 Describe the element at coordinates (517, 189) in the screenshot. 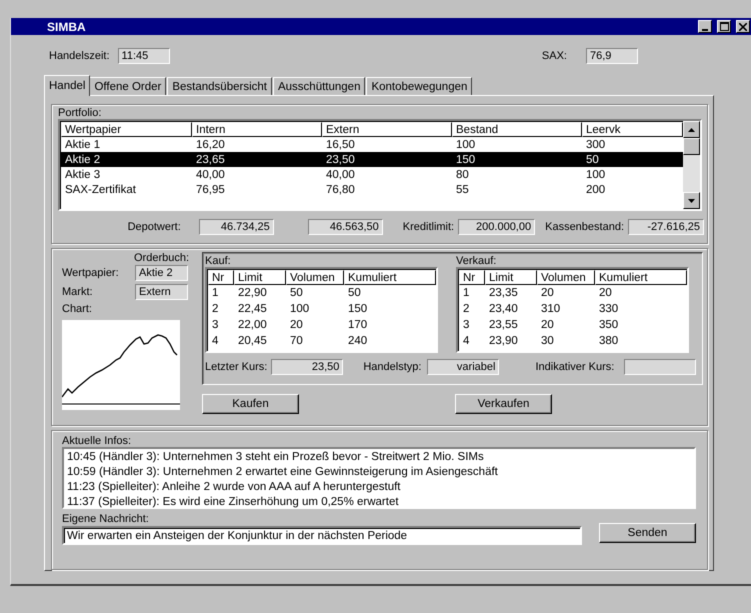

I see `table-cell: 55` at that location.